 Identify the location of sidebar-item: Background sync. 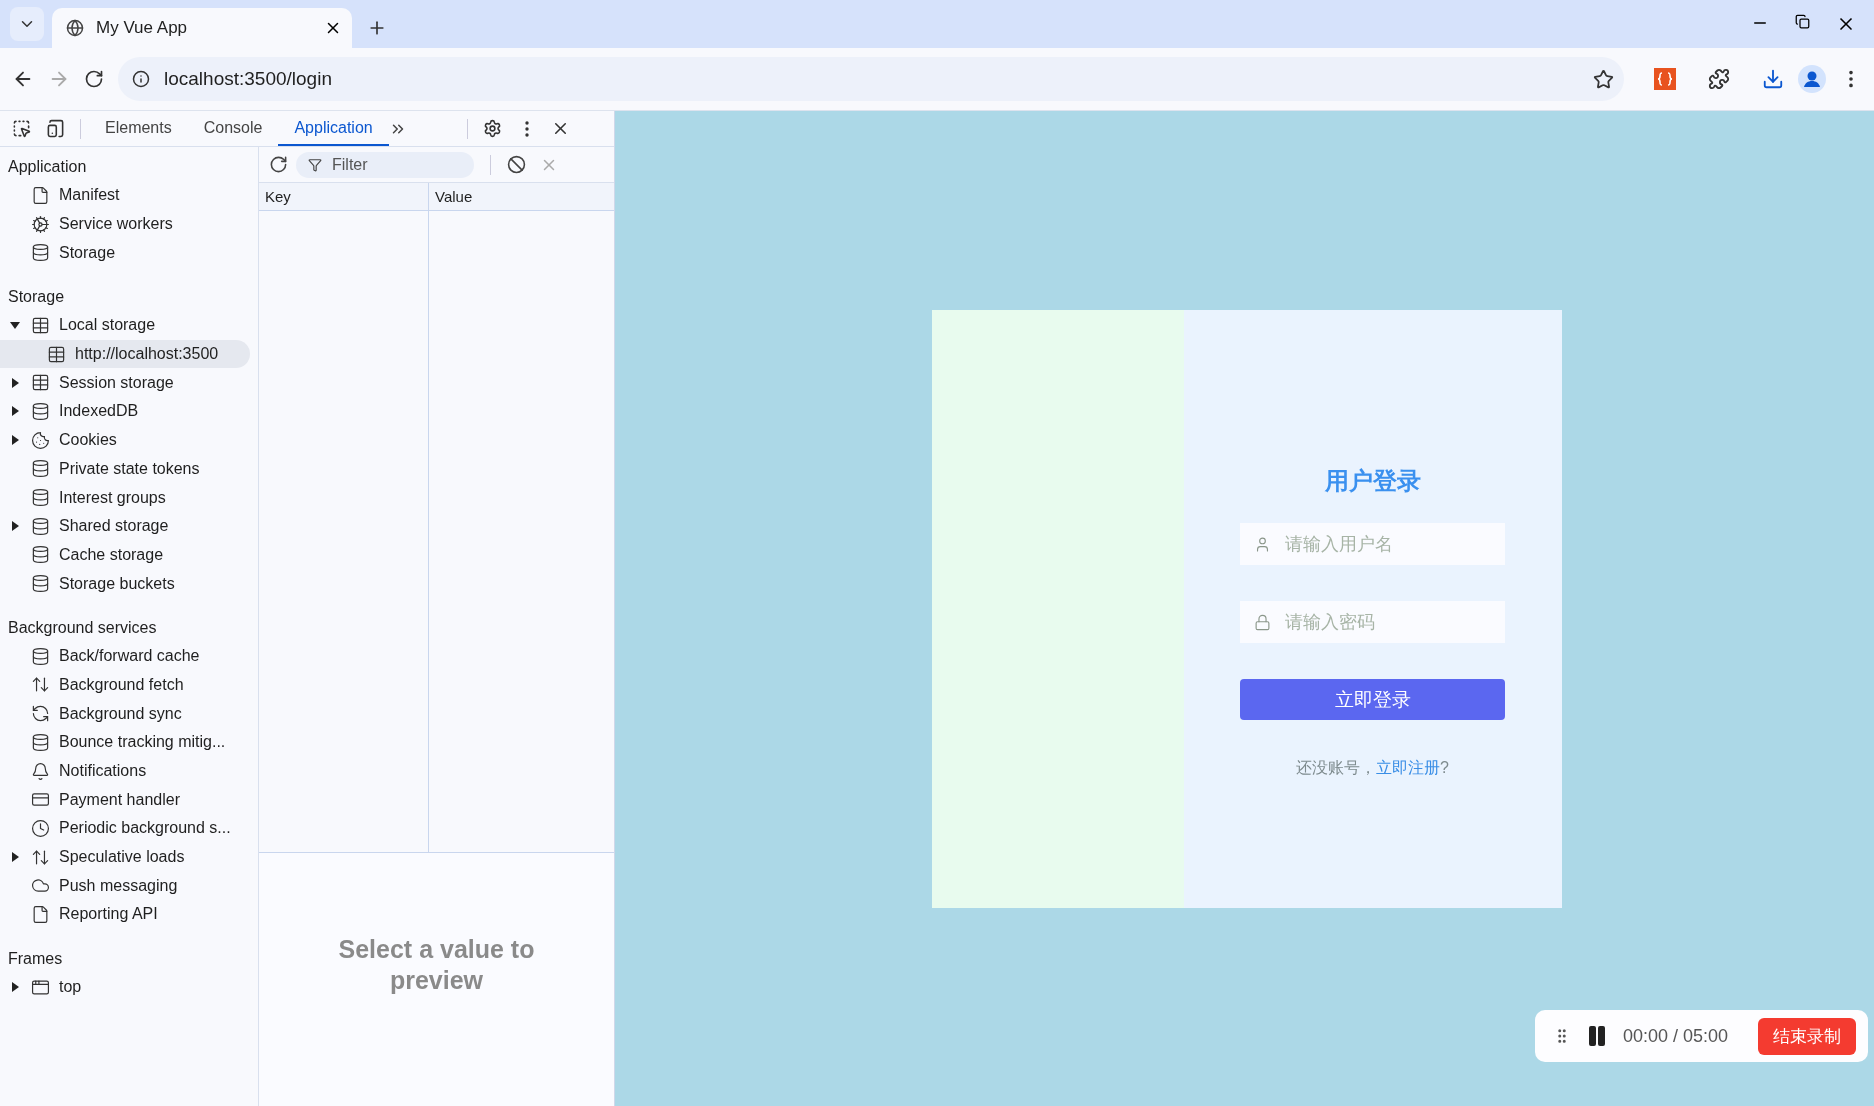
(125, 713).